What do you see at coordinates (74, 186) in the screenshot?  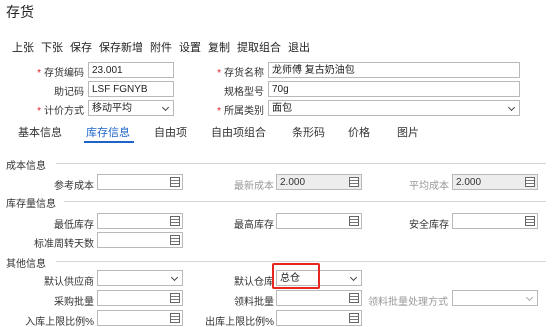 I see `reference-cost-label: 参考成本` at bounding box center [74, 186].